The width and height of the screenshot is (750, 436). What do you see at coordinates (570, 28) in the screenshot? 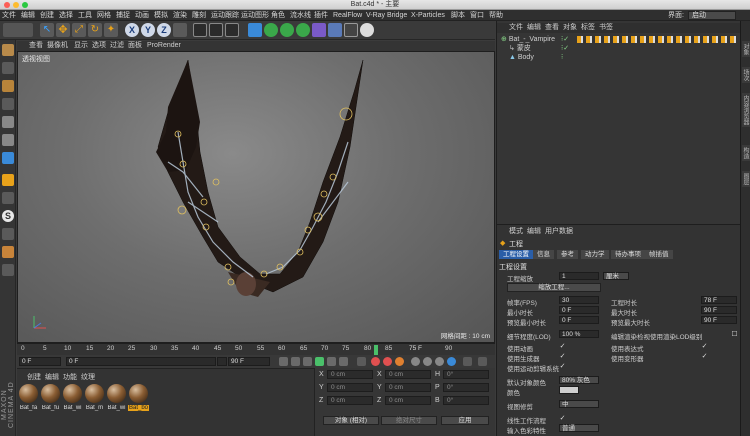
I see `object-menu-objects: 对象` at bounding box center [570, 28].